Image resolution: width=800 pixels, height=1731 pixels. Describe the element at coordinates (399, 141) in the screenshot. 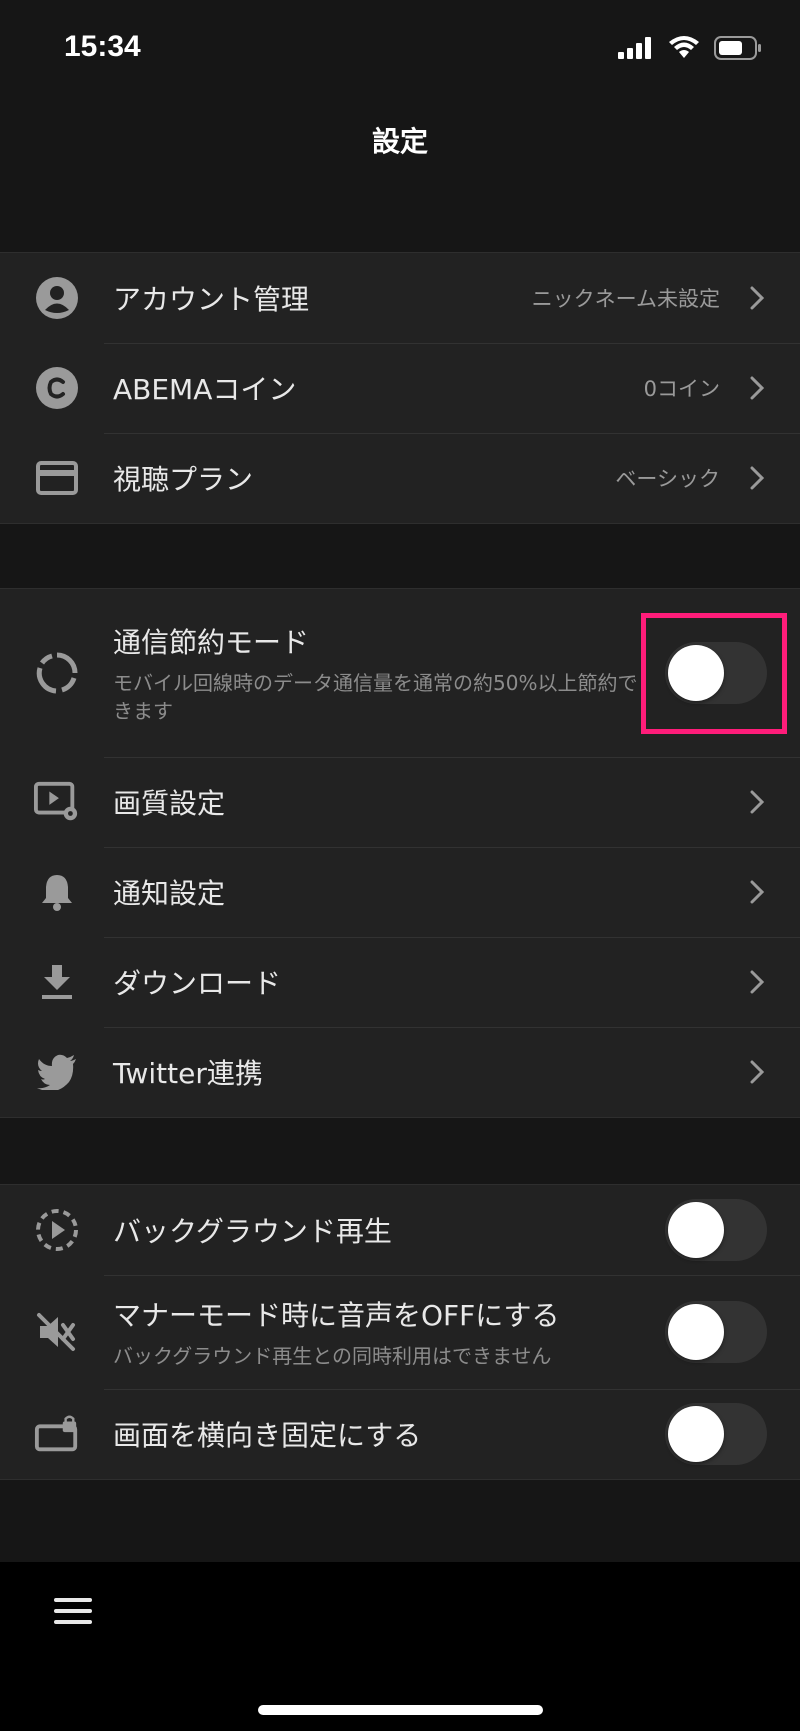

I see `page-title: 設定` at that location.